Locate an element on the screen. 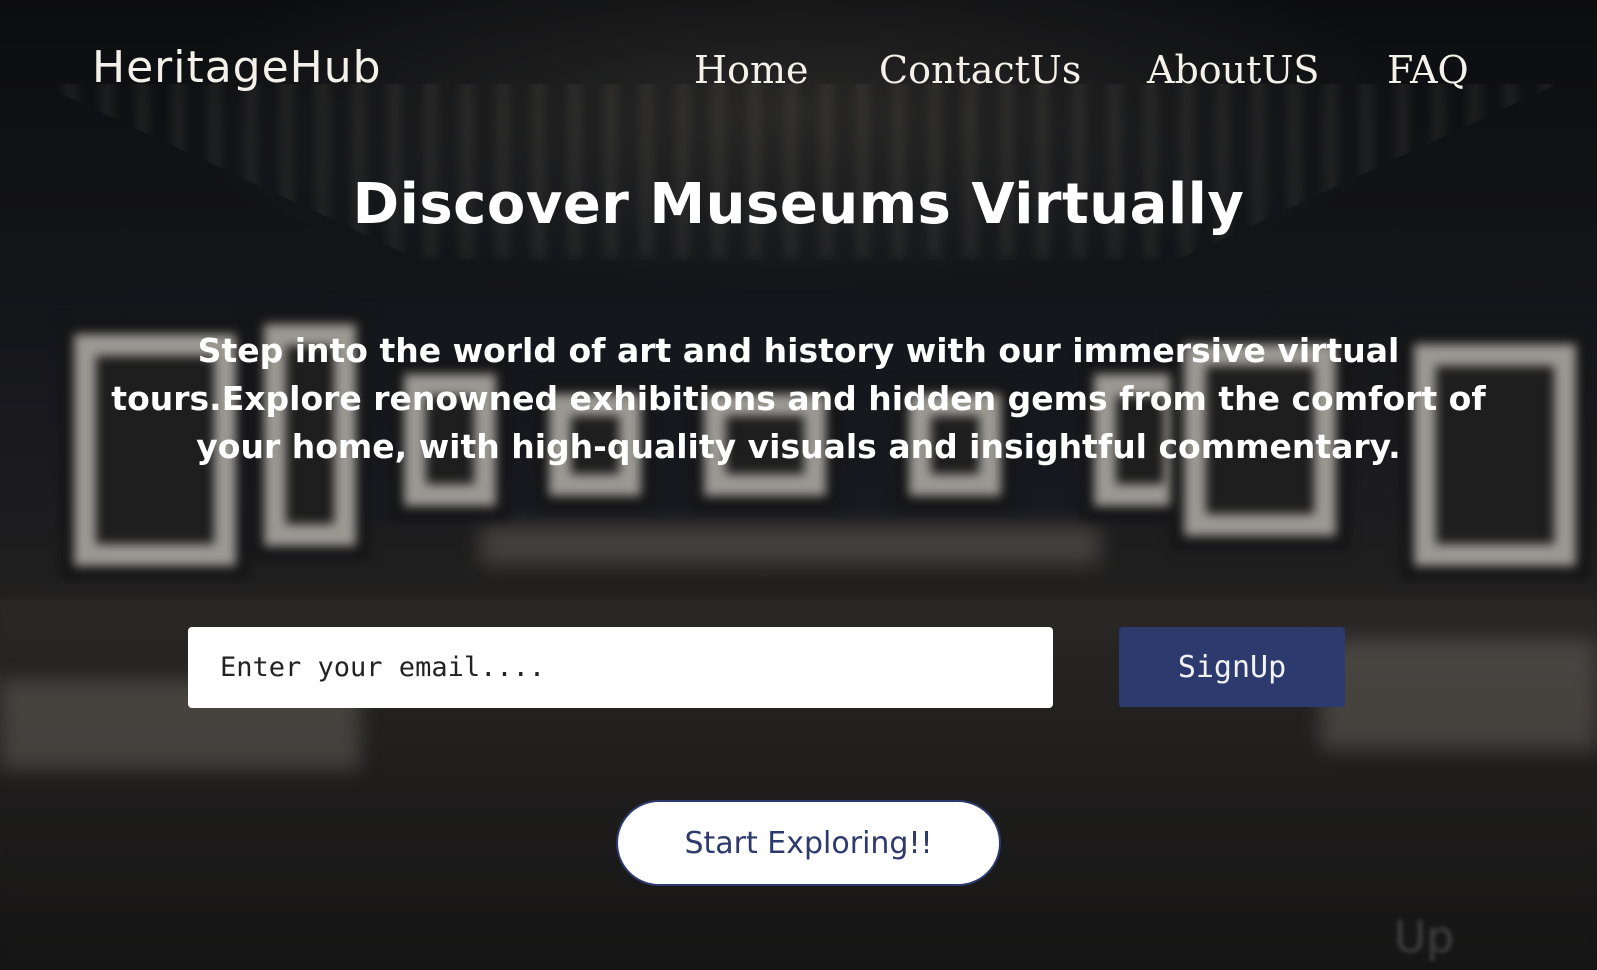  top-nav: Home ContactUs AboutUS FAQ is located at coordinates (798, 78).